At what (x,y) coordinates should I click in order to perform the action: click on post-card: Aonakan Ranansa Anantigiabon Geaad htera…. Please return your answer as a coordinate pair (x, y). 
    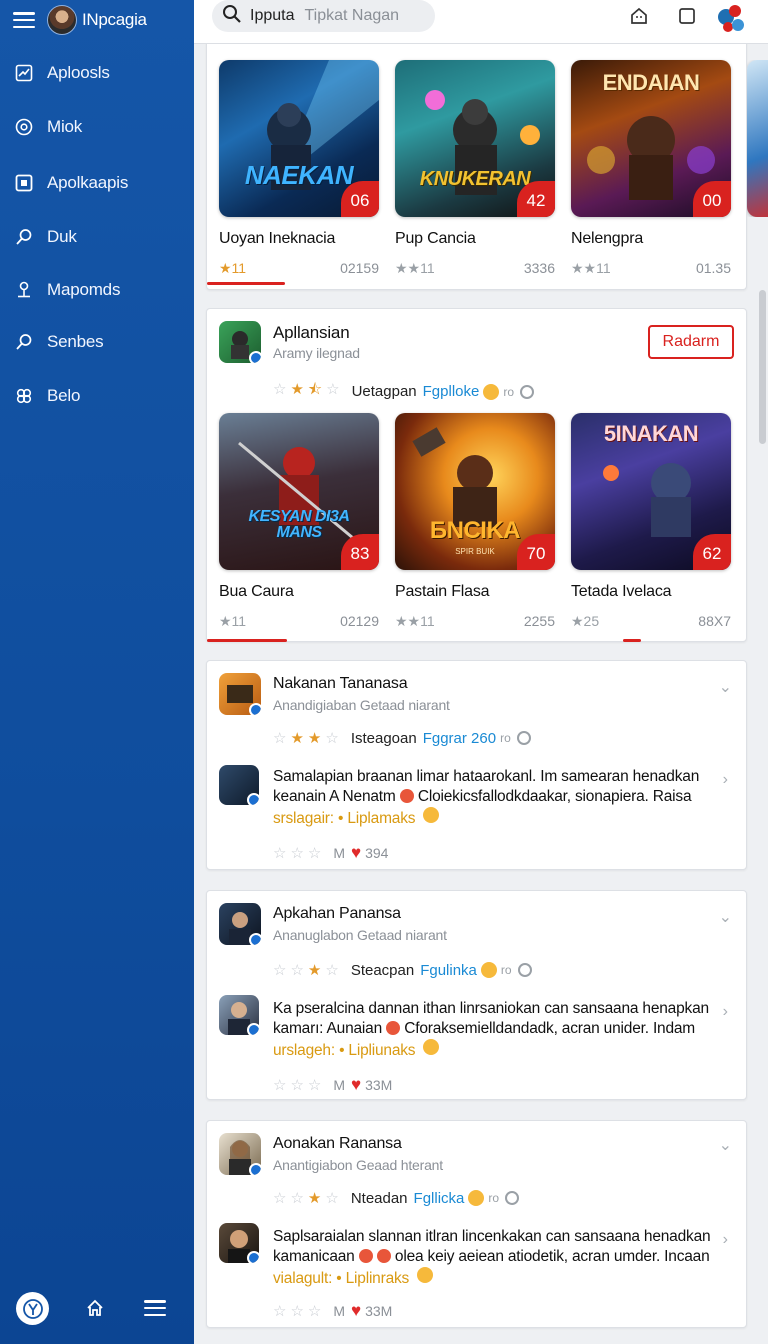
    Looking at the image, I should click on (476, 1224).